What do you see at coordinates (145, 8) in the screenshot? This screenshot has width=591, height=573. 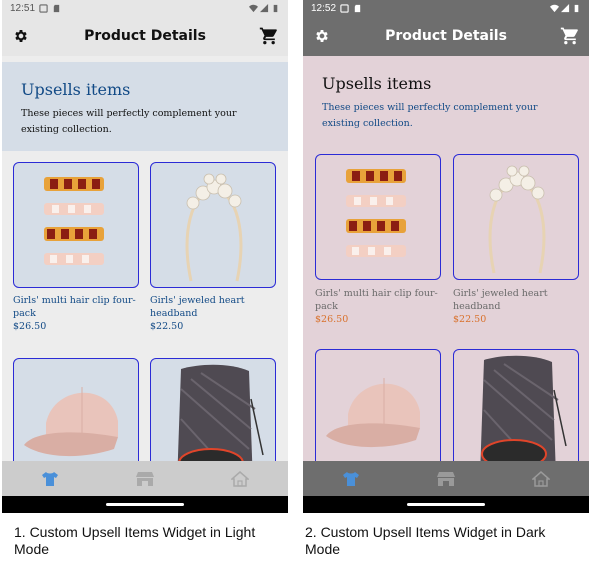 I see `status-bar: 12:51` at bounding box center [145, 8].